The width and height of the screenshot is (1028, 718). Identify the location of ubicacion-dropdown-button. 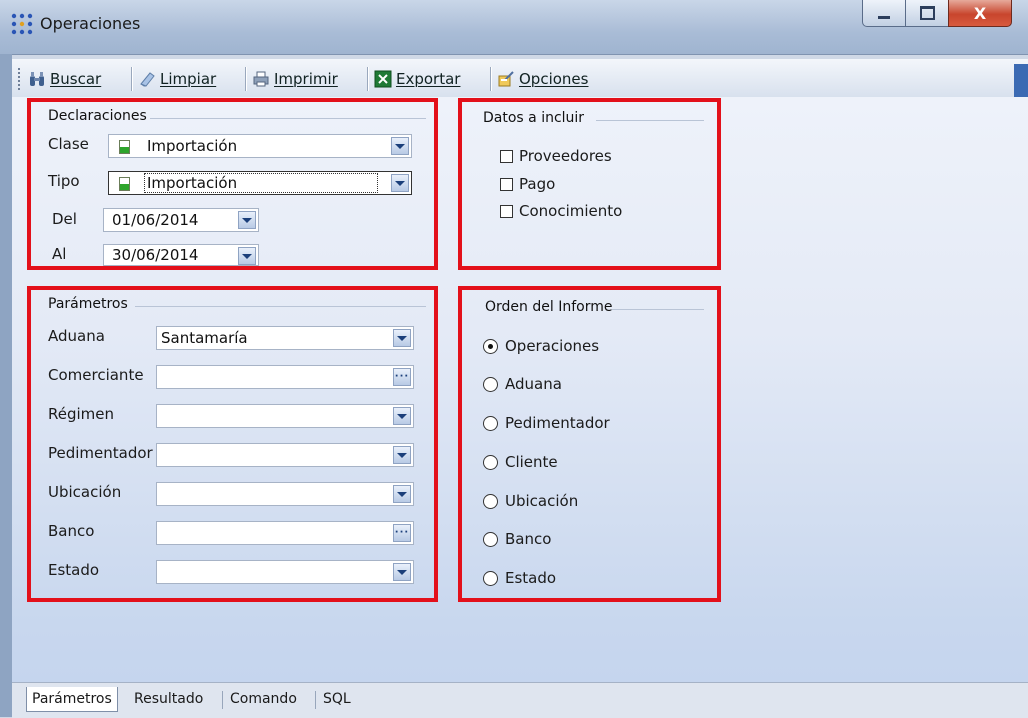
(402, 494).